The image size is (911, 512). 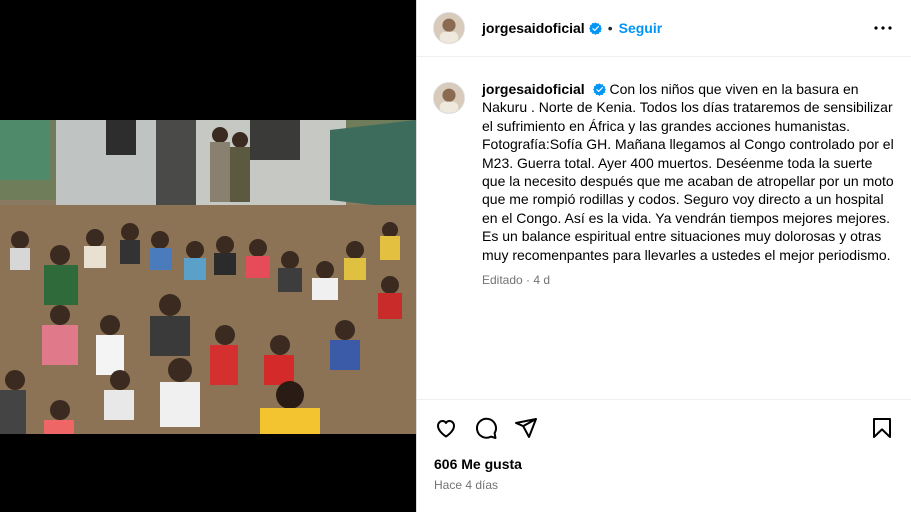 What do you see at coordinates (883, 28) in the screenshot?
I see `more-options-icon` at bounding box center [883, 28].